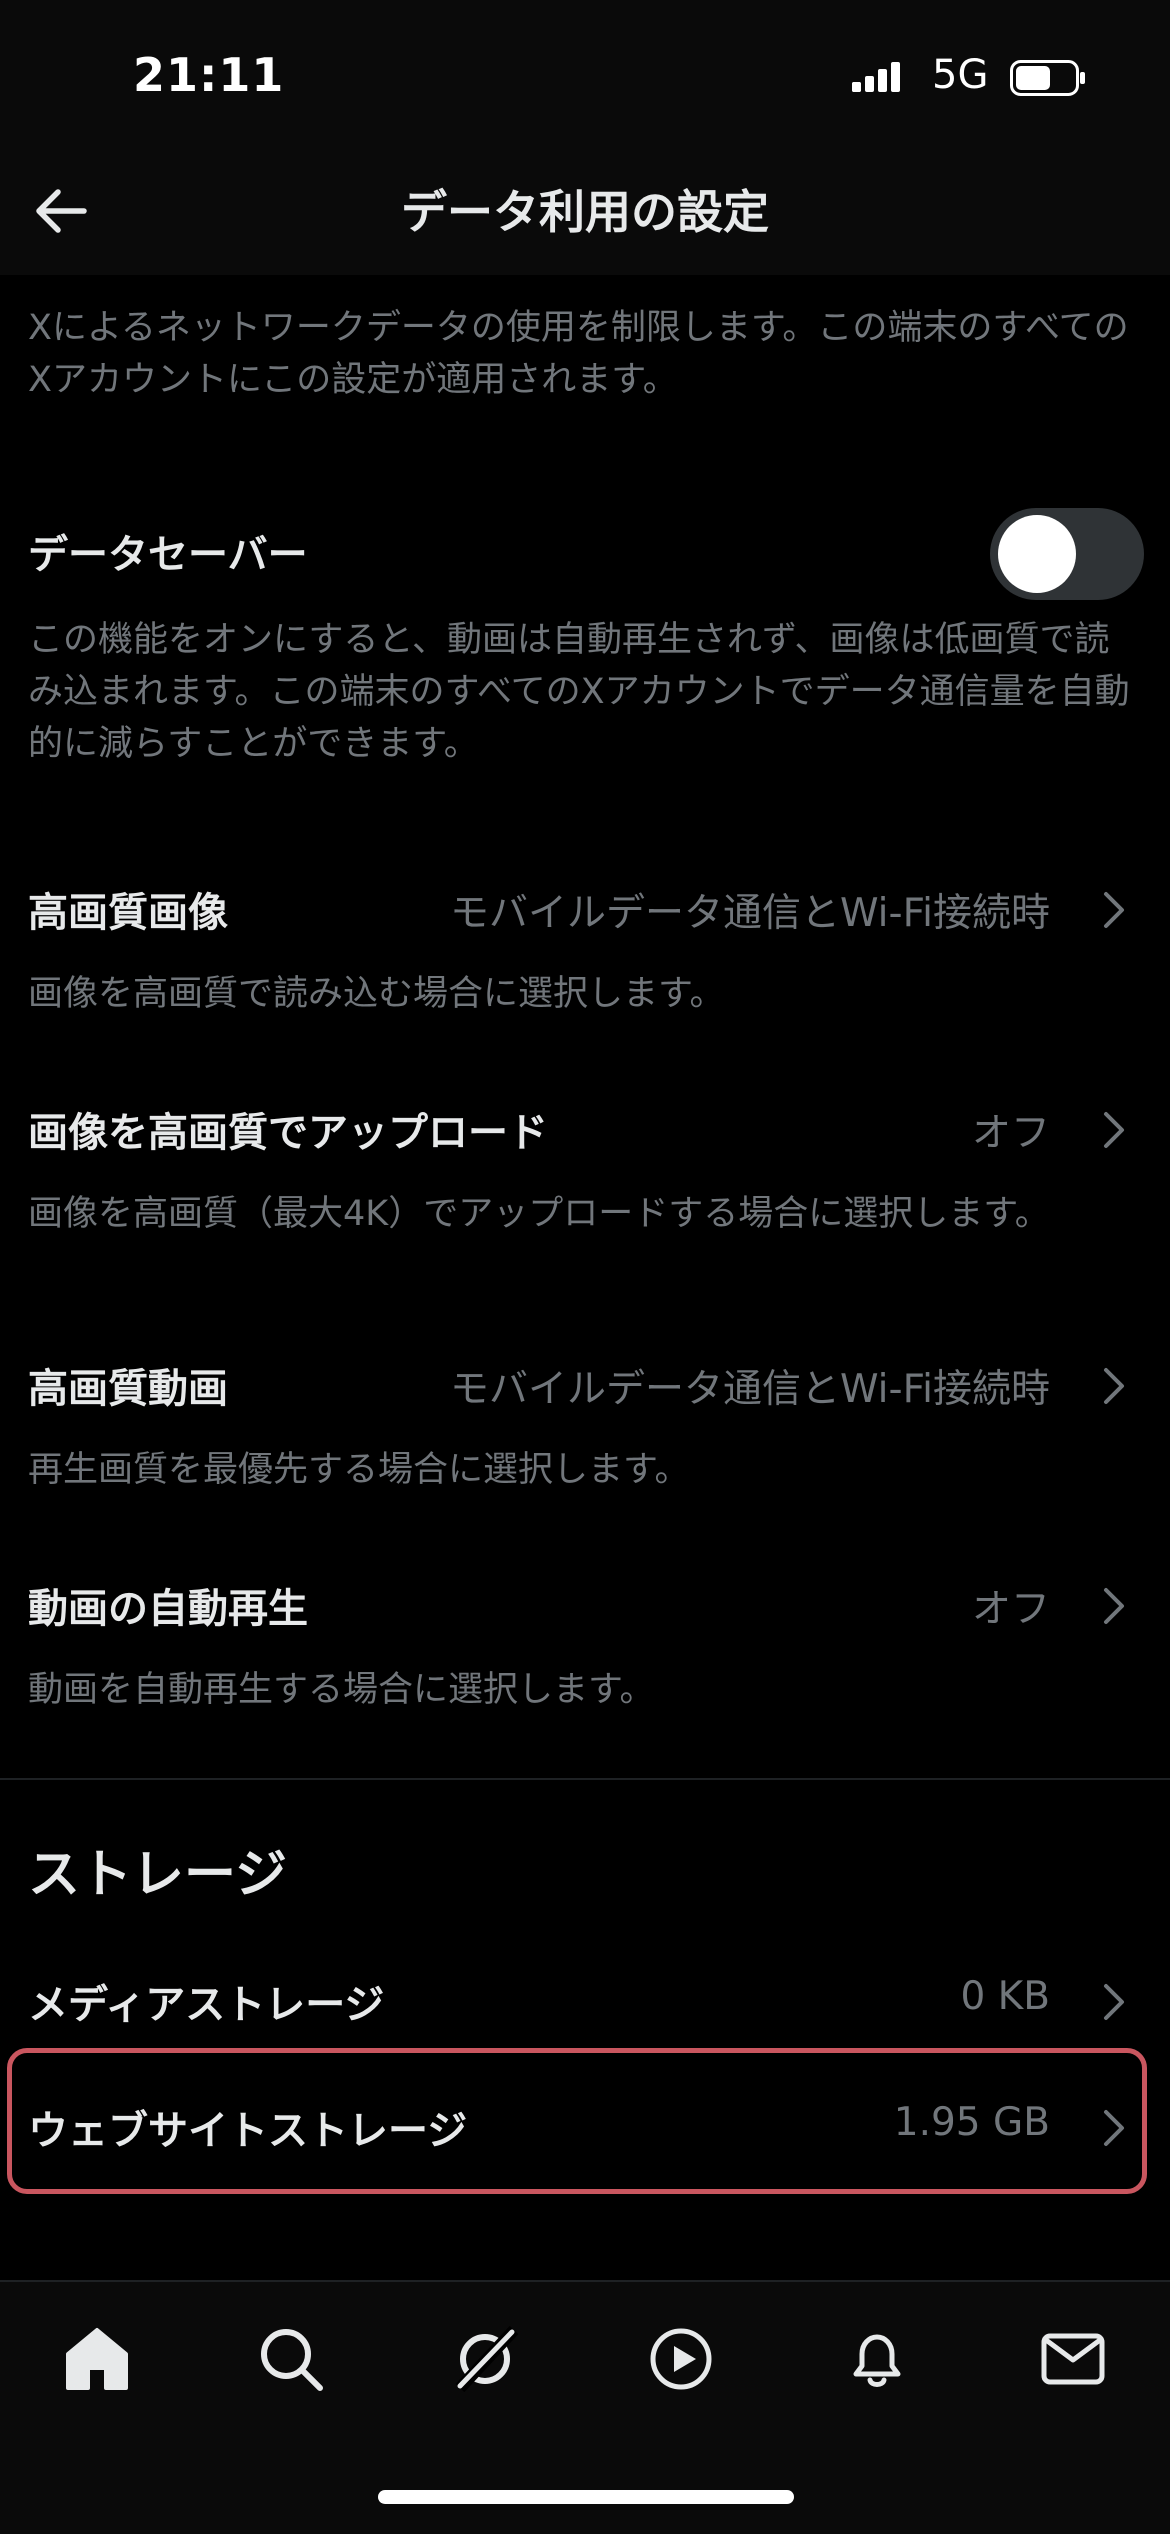  Describe the element at coordinates (1005, 1996) in the screenshot. I see `storage-value: 0 KB` at that location.